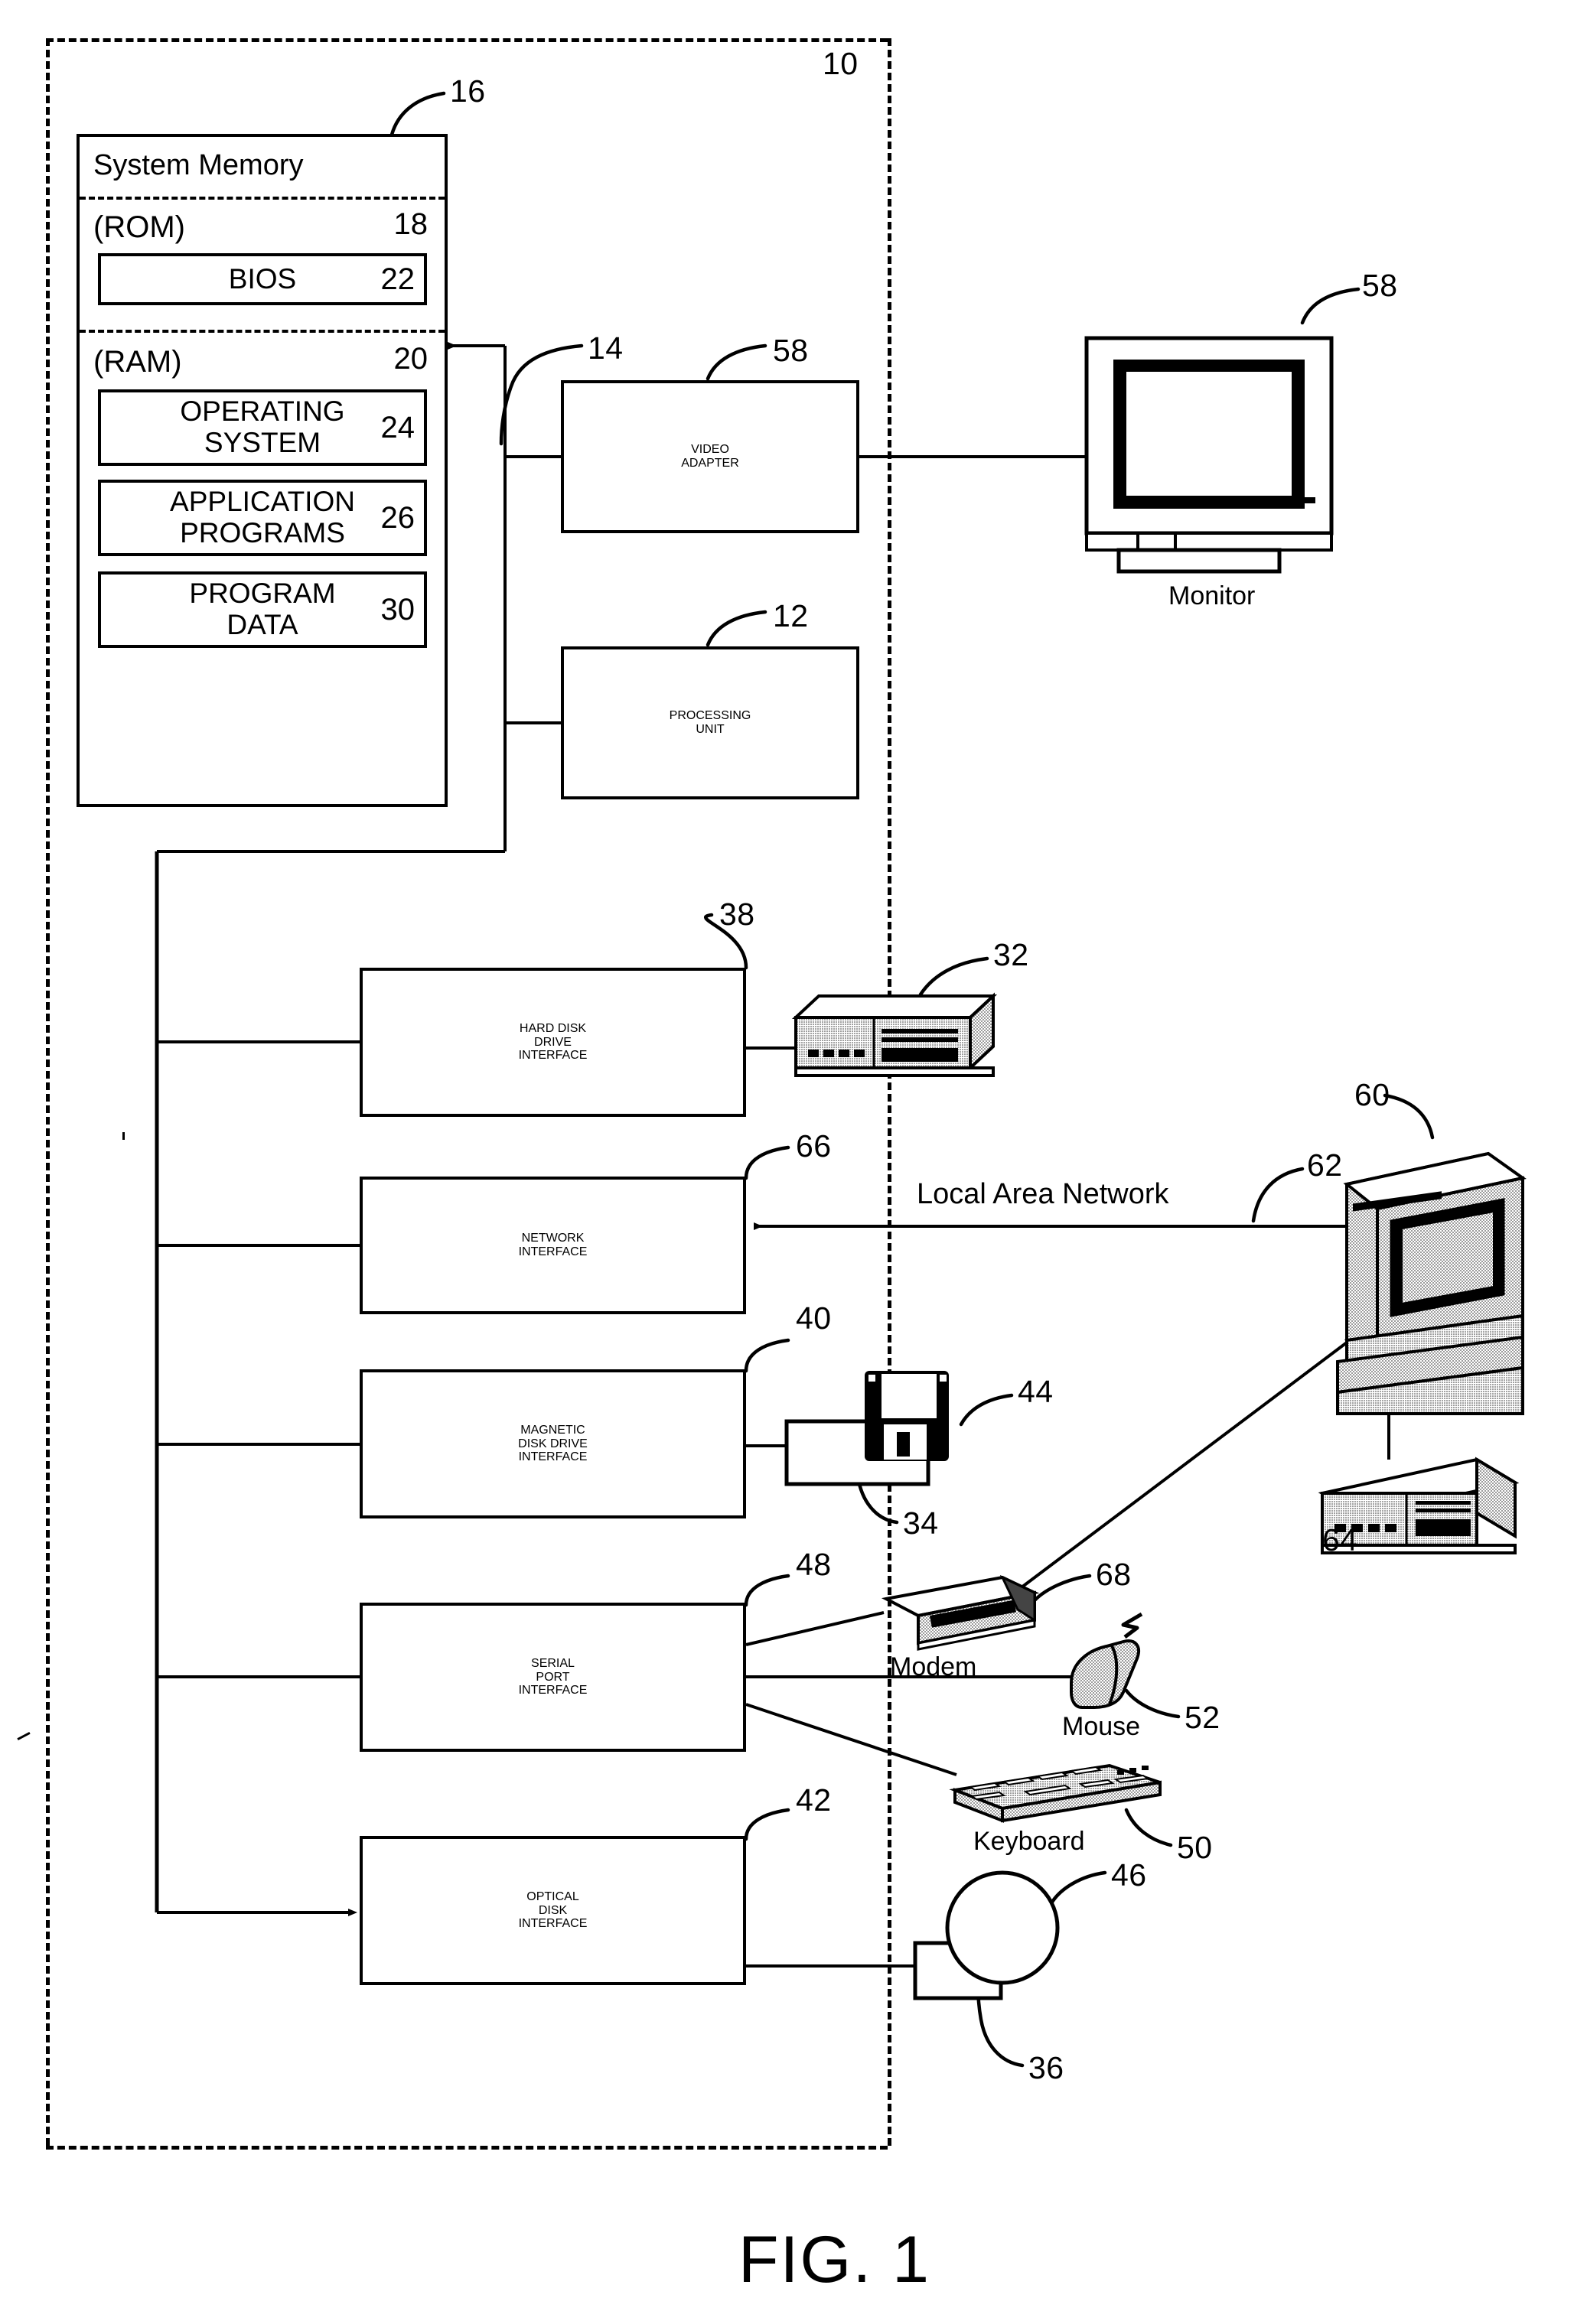 The width and height of the screenshot is (1574, 2324). I want to click on hdd-line-2: DRIVE, so click(553, 1042).